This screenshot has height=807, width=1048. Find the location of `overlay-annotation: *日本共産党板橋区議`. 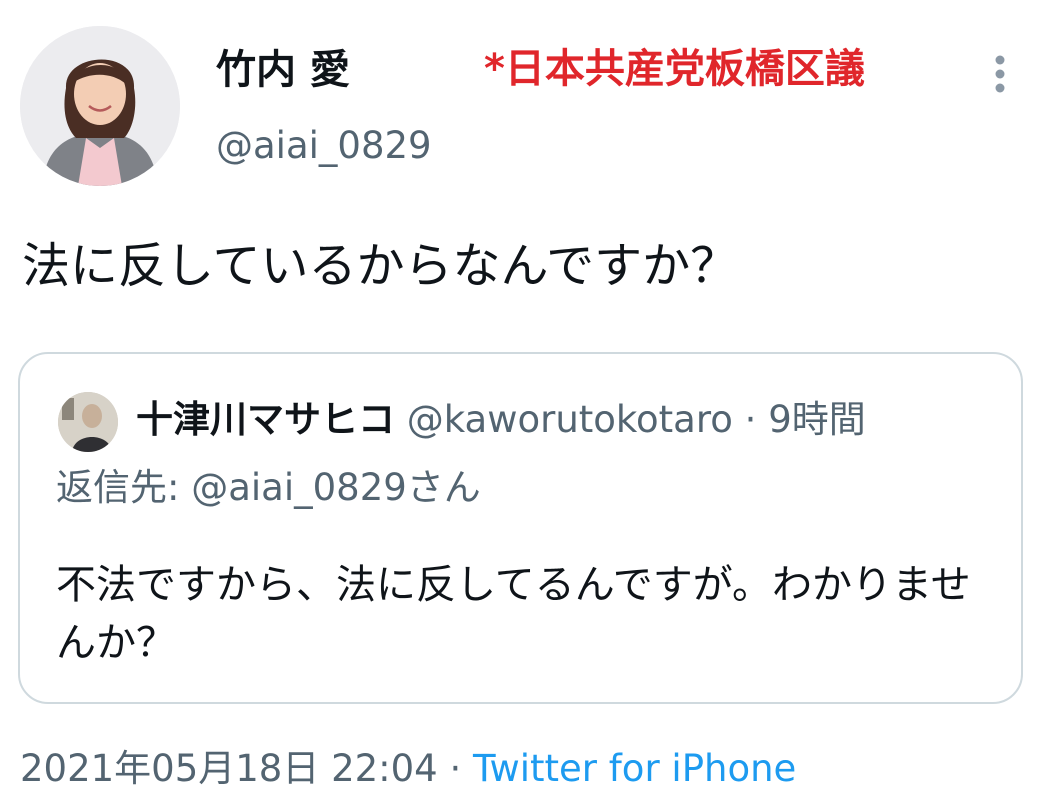

overlay-annotation: *日本共産党板橋区議 is located at coordinates (704, 75).